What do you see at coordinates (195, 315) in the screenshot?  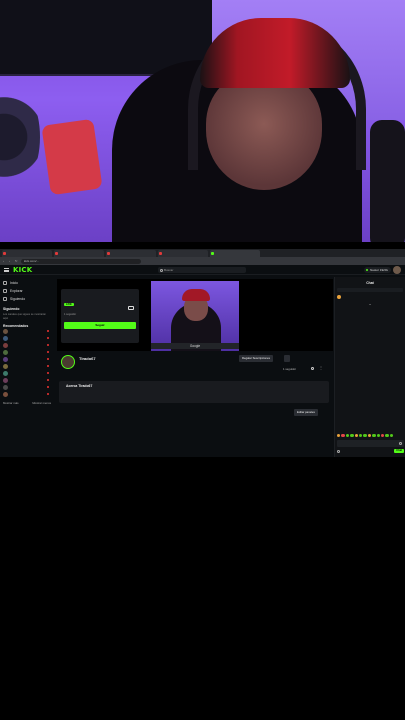 I see `video-player: LIVE 1 seguidor Seguir Google` at bounding box center [195, 315].